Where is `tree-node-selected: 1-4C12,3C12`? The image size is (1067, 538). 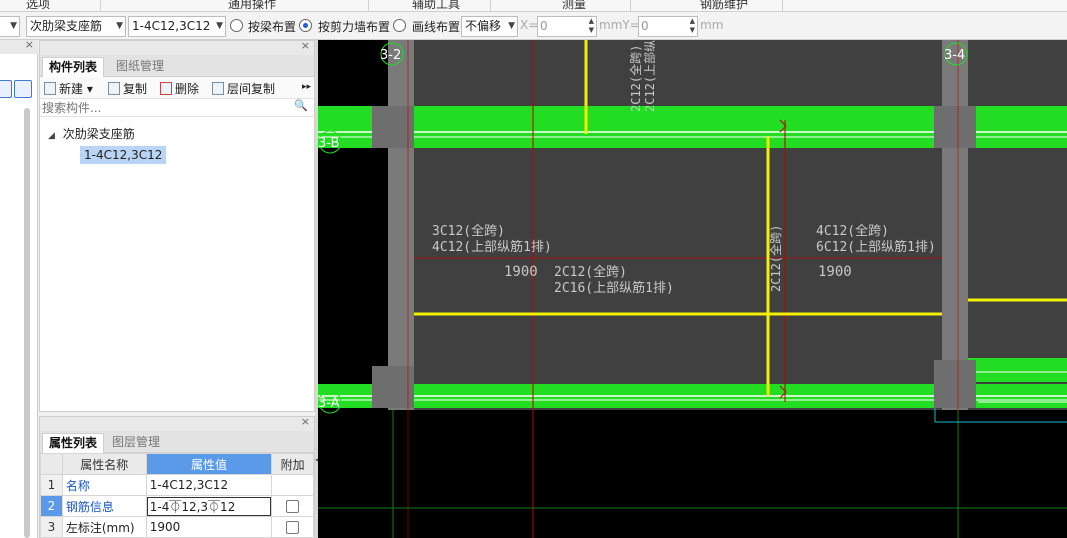
tree-node-selected: 1-4C12,3C12 is located at coordinates (123, 155).